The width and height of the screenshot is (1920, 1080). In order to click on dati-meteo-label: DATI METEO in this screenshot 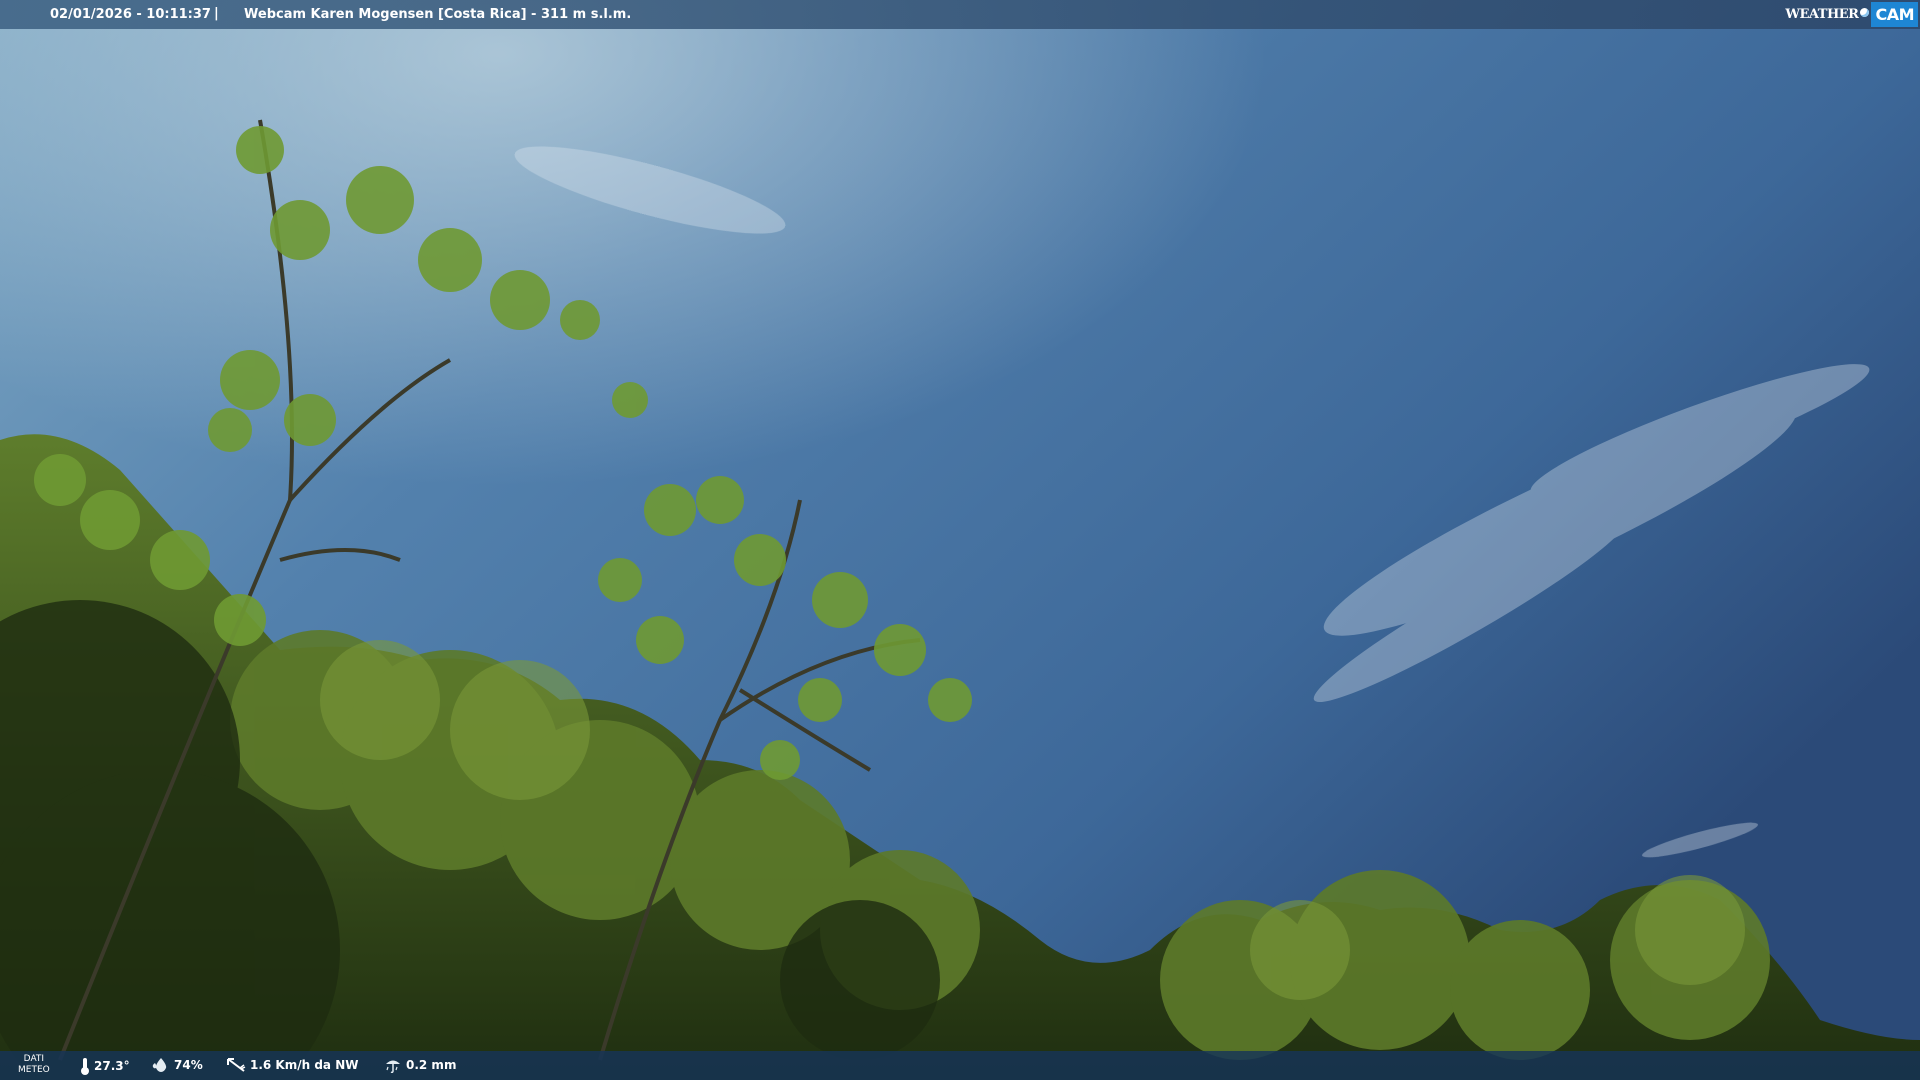, I will do `click(34, 1065)`.